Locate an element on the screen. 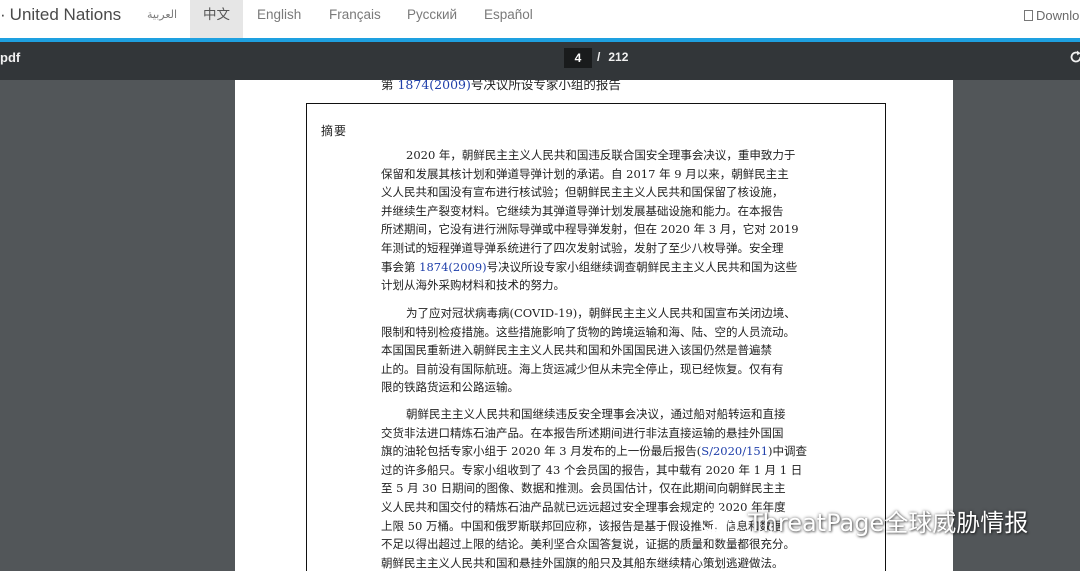  running-header: 第 1874(2009)号决议所设专家小组的报告 is located at coordinates (501, 86).